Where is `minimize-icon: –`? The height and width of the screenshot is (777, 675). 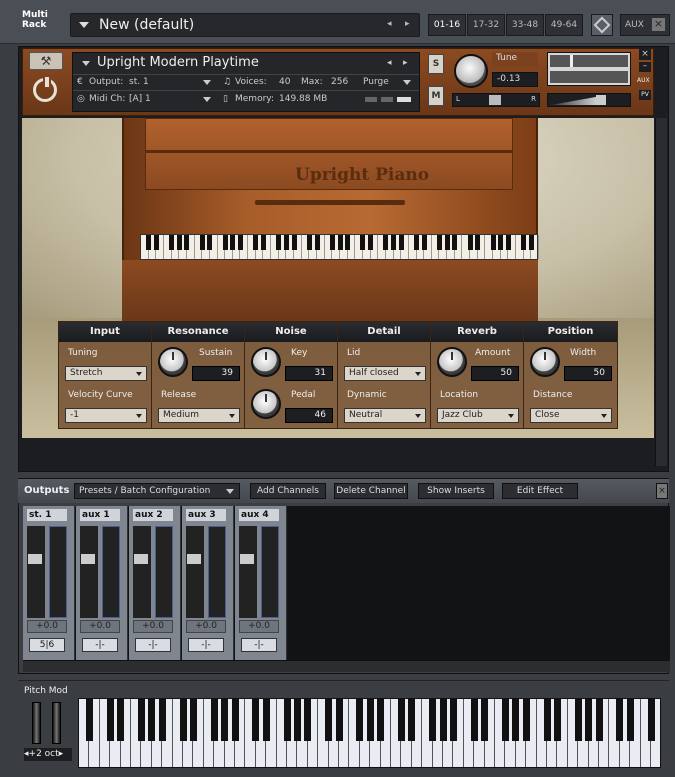
minimize-icon: – is located at coordinates (645, 67).